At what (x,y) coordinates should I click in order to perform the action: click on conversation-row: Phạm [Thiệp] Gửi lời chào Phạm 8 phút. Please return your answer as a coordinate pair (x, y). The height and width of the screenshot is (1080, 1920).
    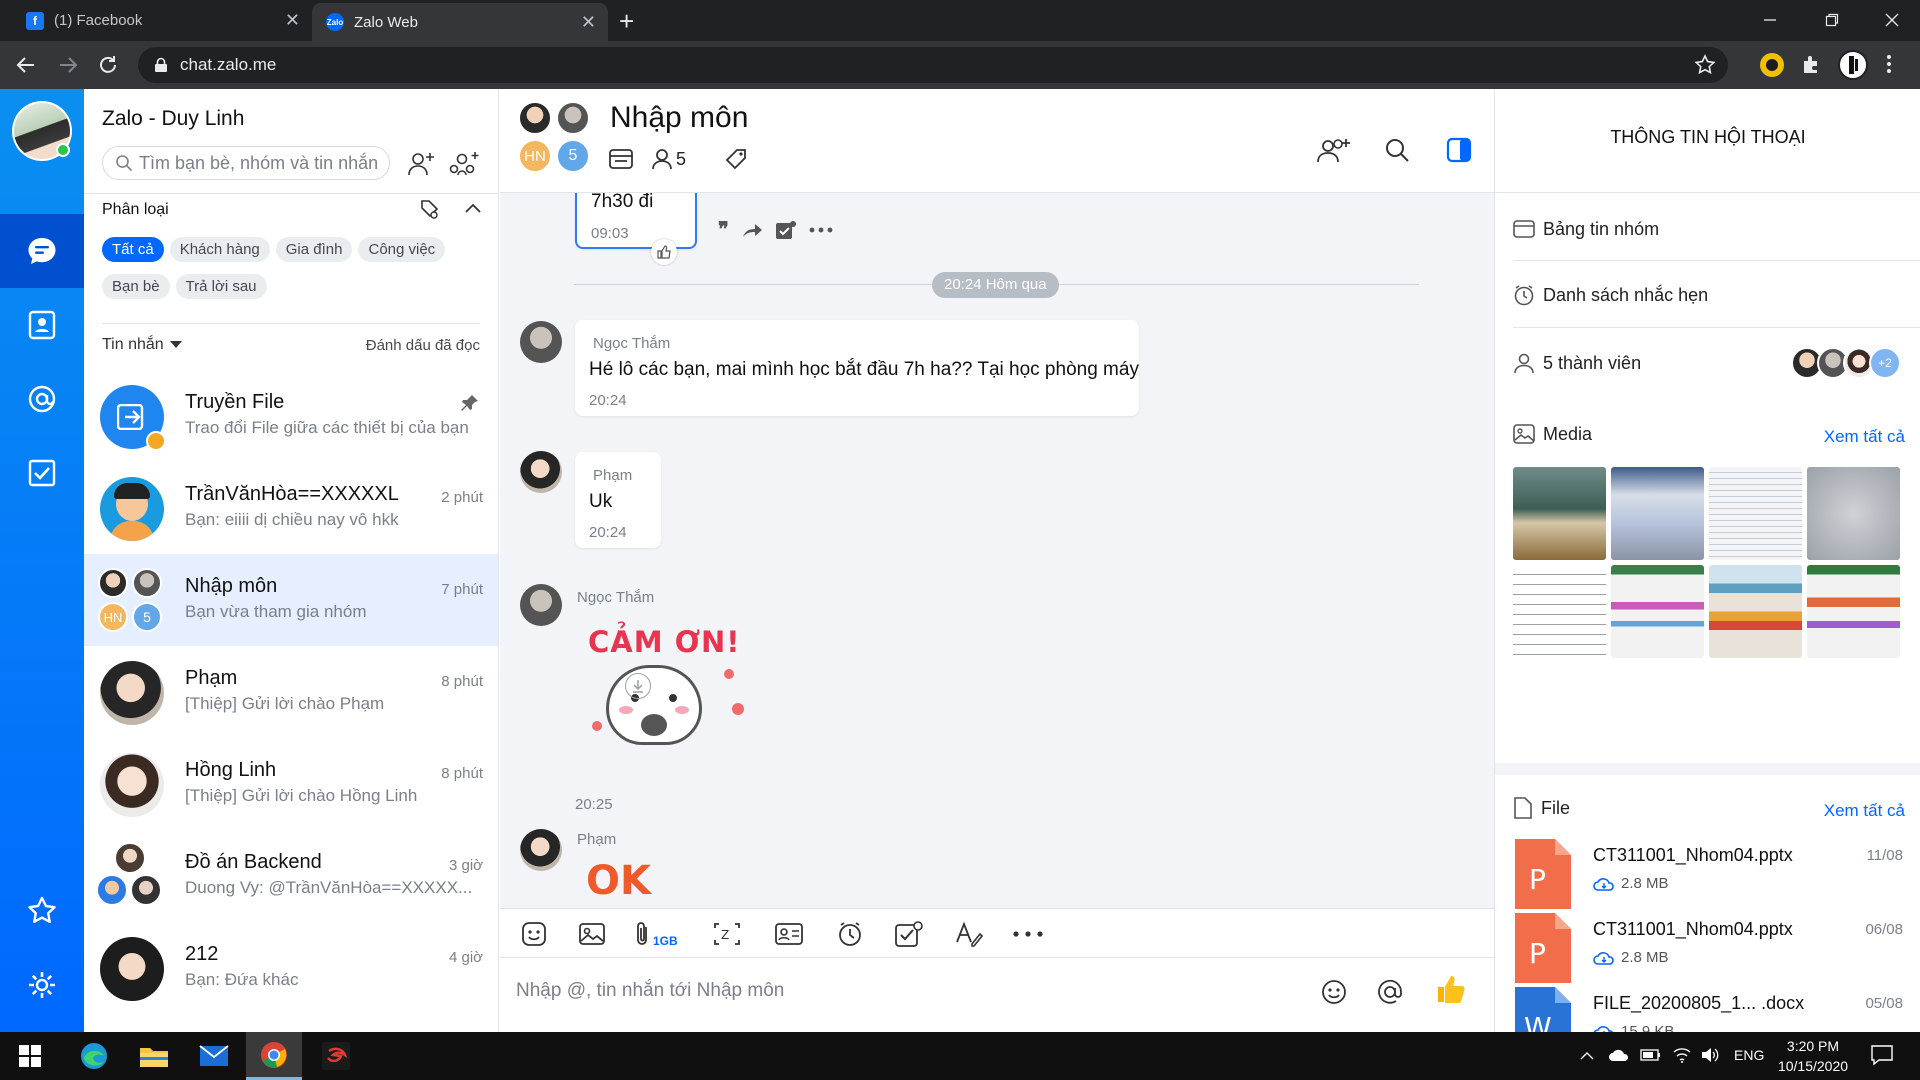
    Looking at the image, I should click on (291, 692).